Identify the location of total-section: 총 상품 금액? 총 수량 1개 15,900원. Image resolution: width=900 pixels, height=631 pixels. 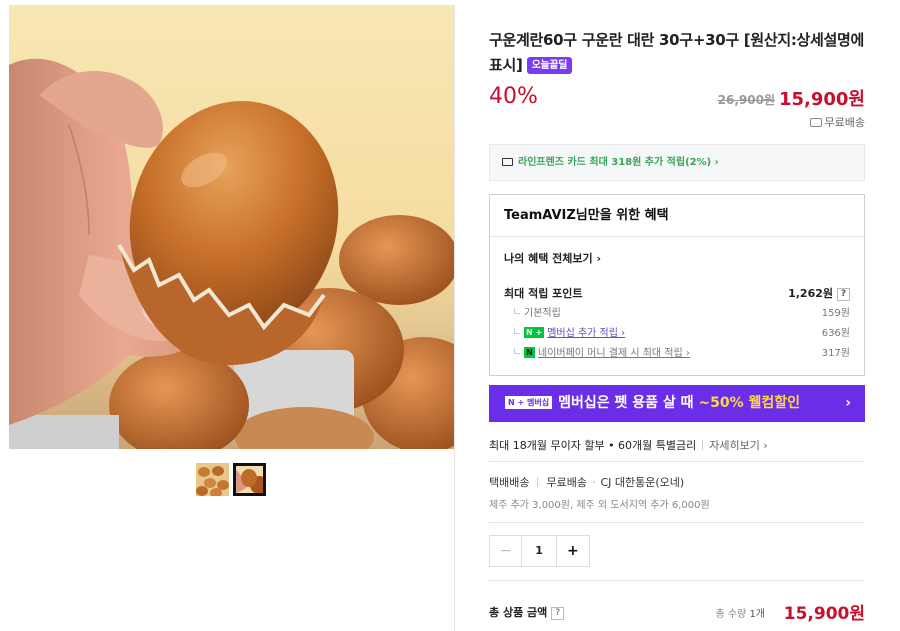
(677, 605).